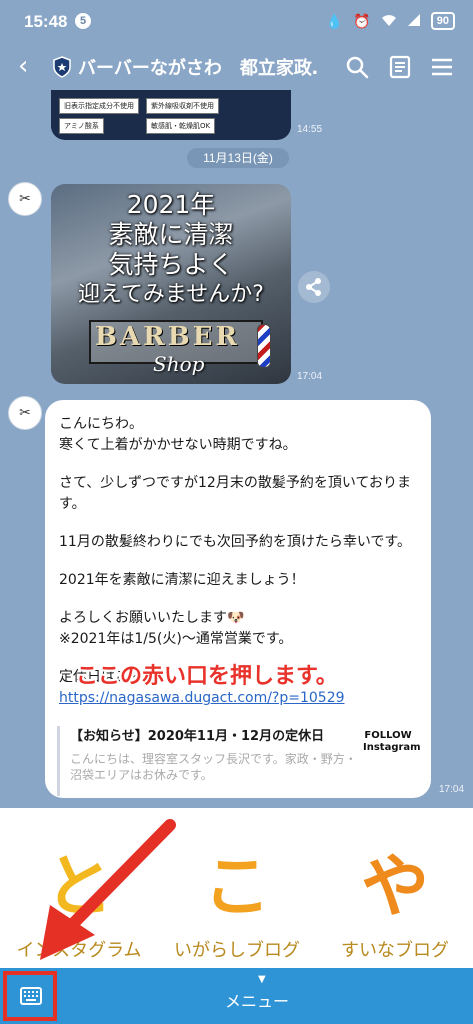  What do you see at coordinates (23, 66) in the screenshot?
I see `chevron-left-icon: ‹` at bounding box center [23, 66].